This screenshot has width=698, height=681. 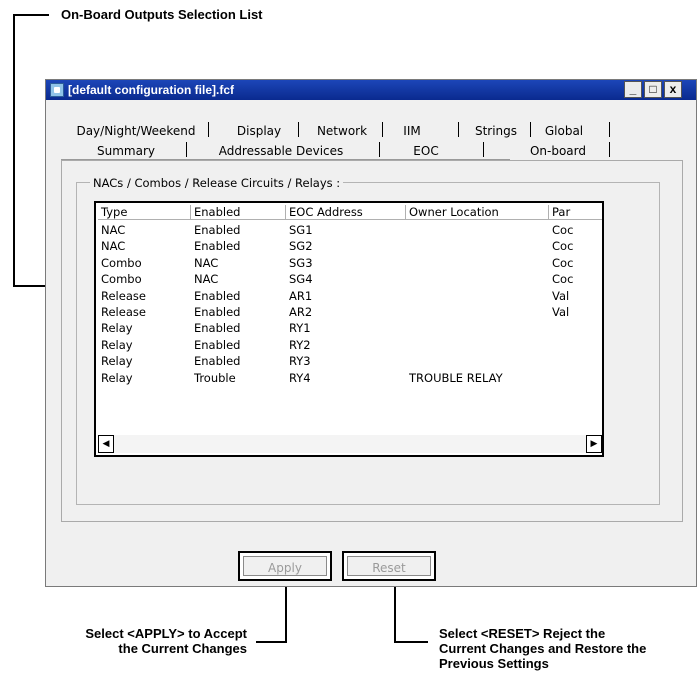 What do you see at coordinates (347, 312) in the screenshot?
I see `table-cell: AR2` at bounding box center [347, 312].